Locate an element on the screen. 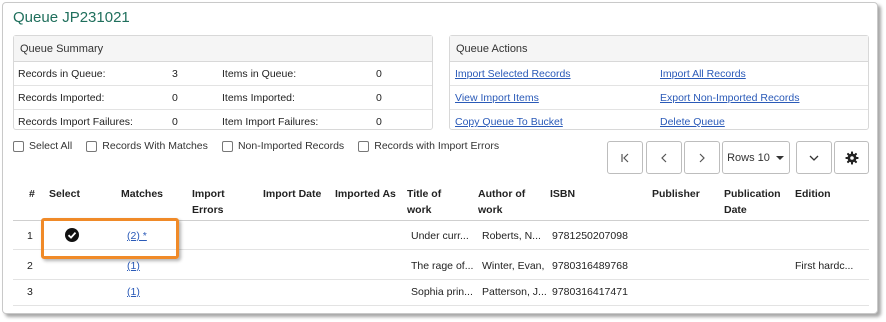 The image size is (886, 322). summary-row: Records Imported: 0 Items Imported: 0 is located at coordinates (223, 98).